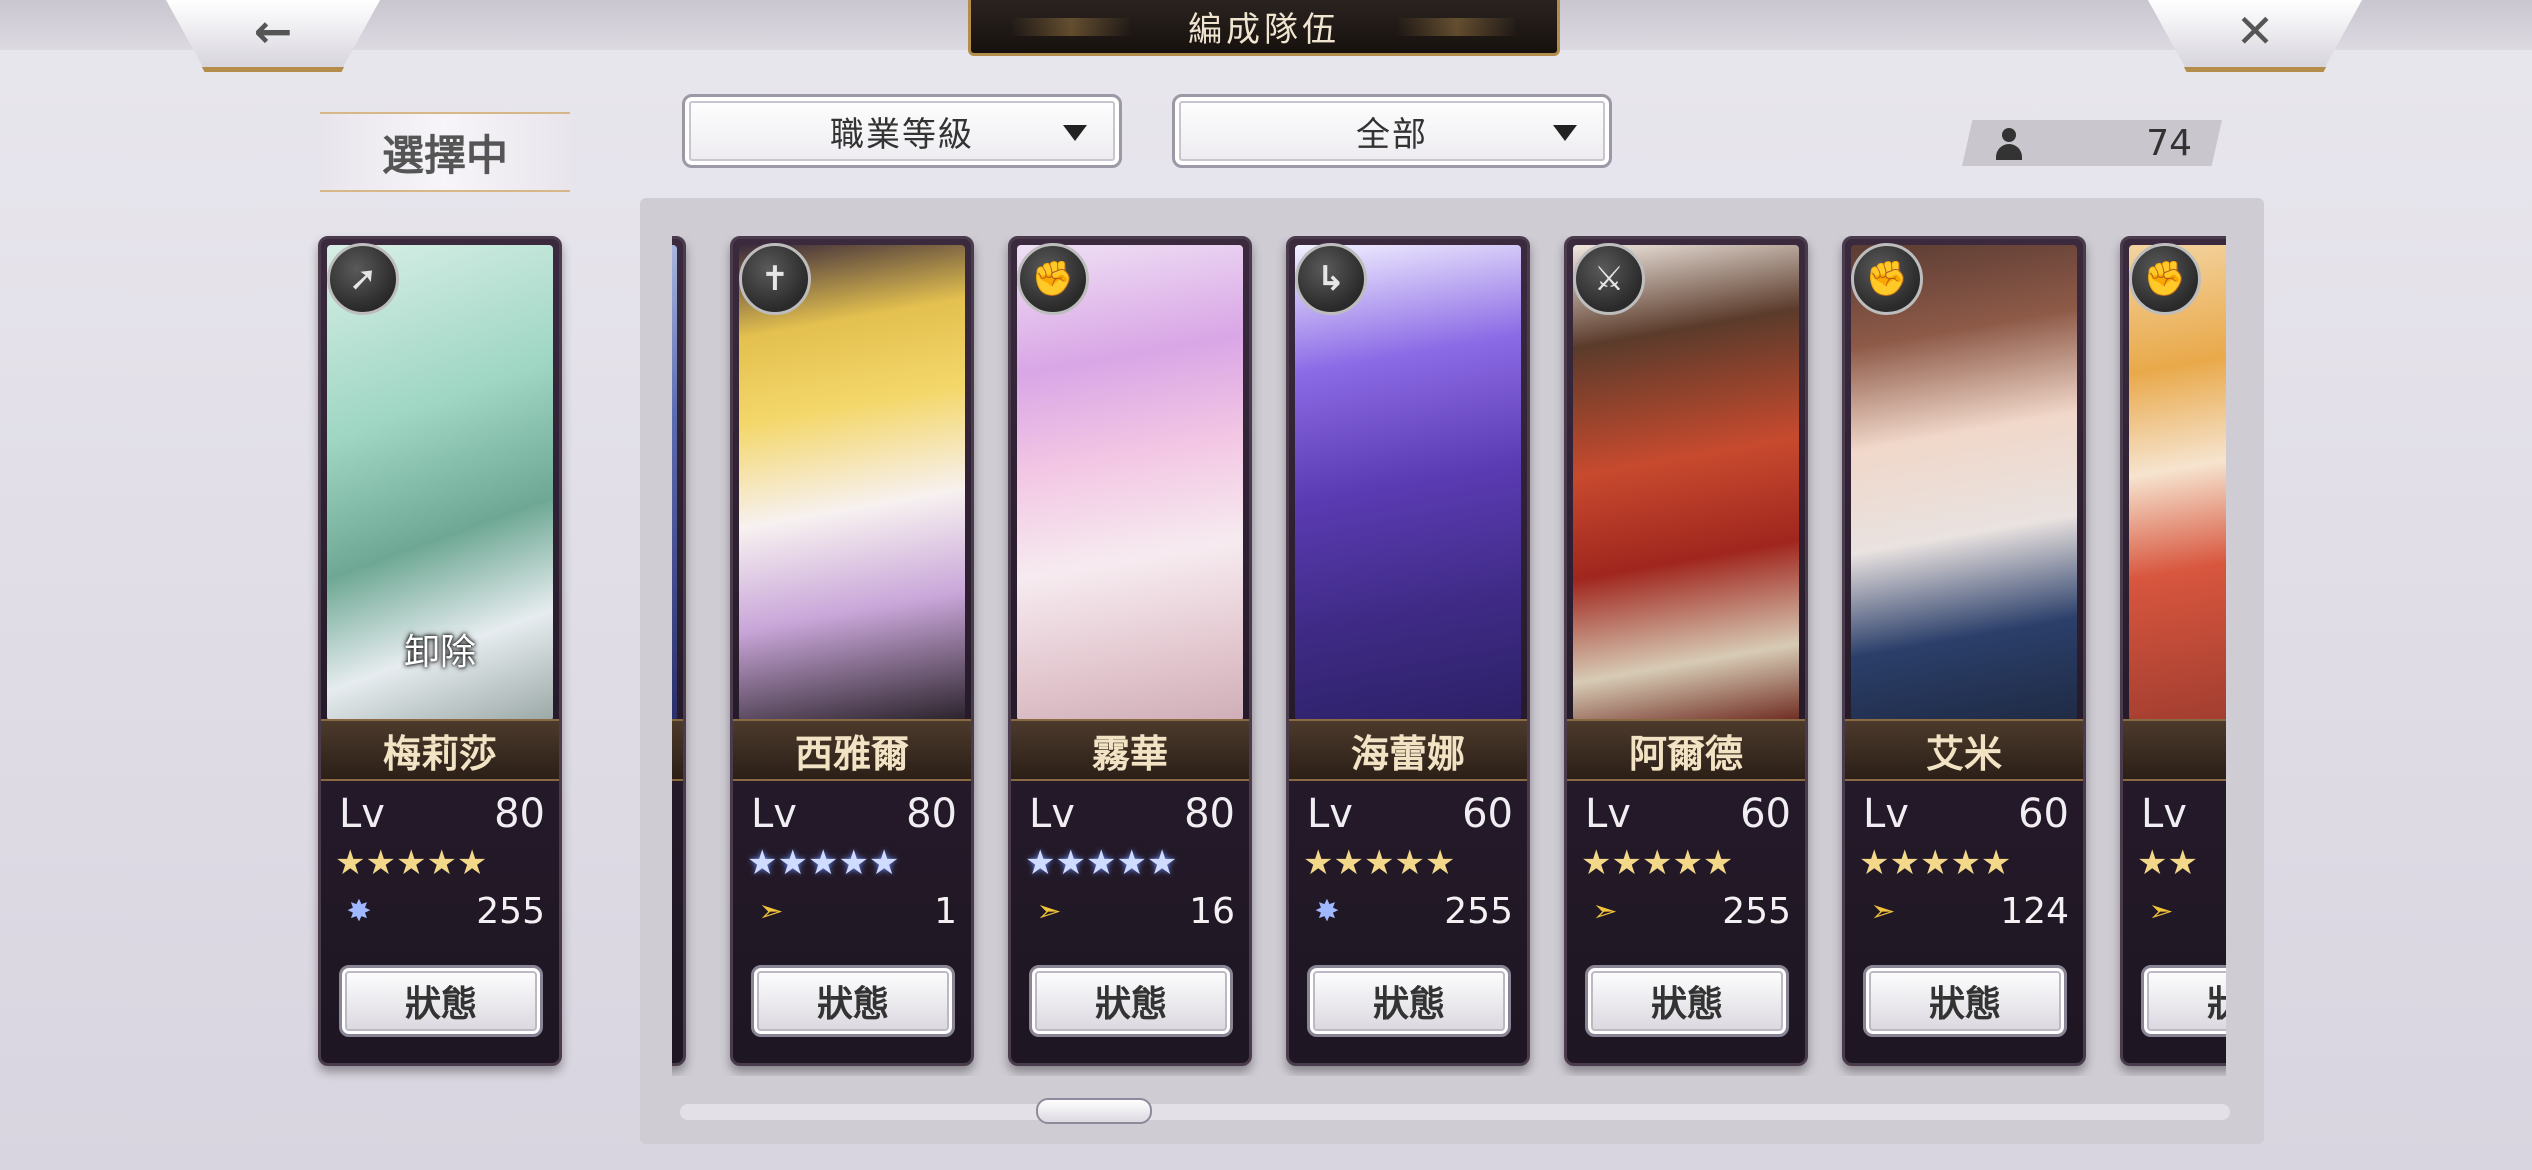  I want to click on stat-row: ➣ 1, so click(854, 911).